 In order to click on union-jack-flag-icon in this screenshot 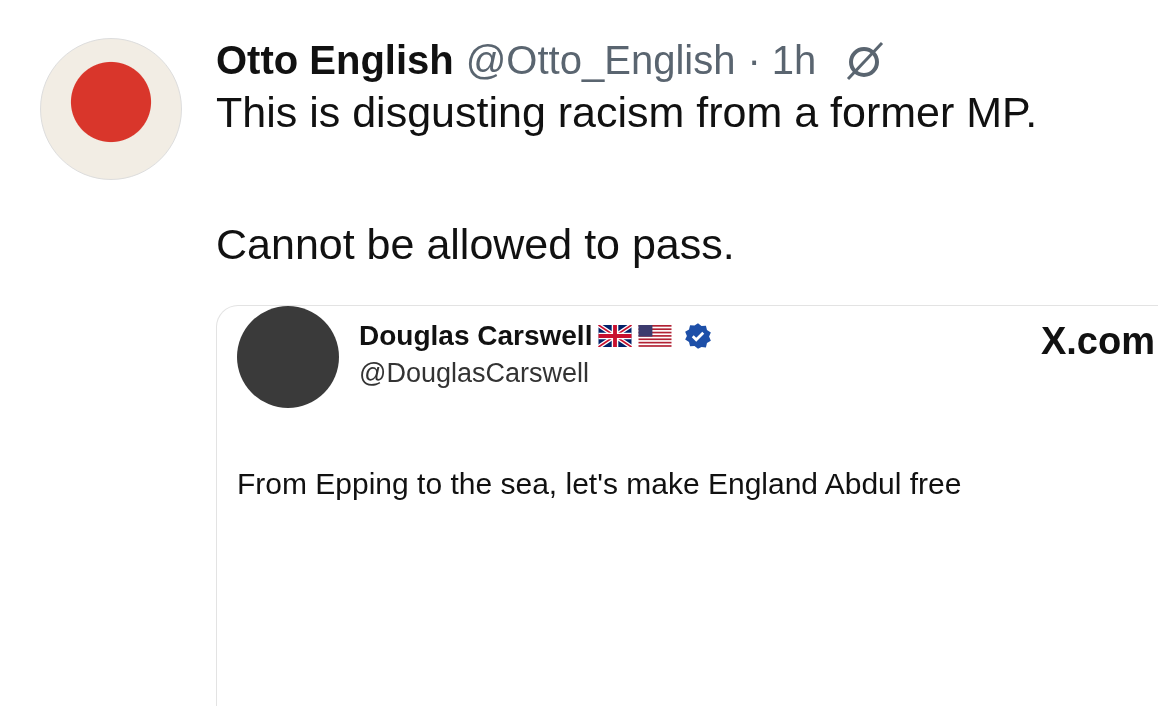, I will do `click(615, 336)`.